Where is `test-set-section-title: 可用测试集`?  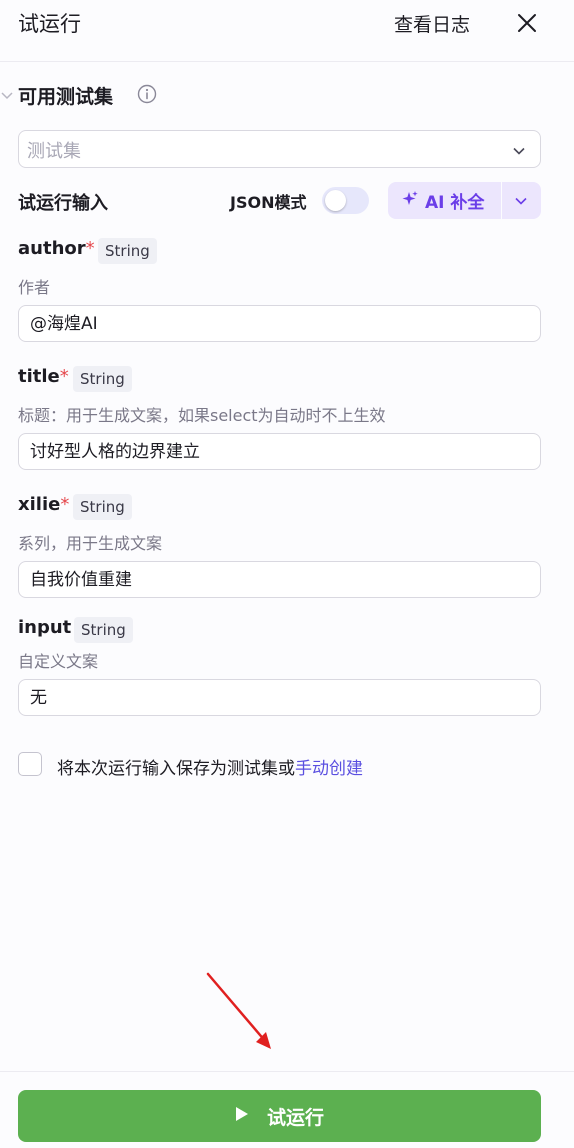
test-set-section-title: 可用测试集 is located at coordinates (65, 95).